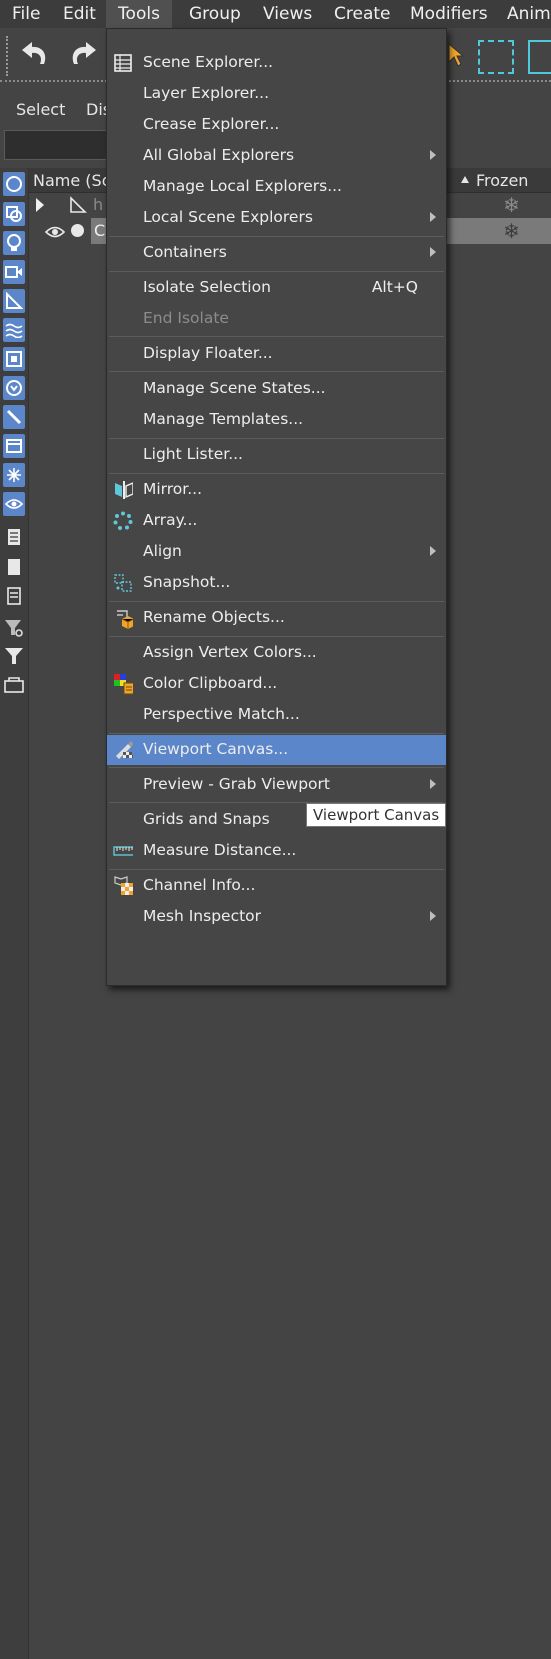 This screenshot has height=1659, width=551. I want to click on menu-tools: Tools, so click(139, 14).